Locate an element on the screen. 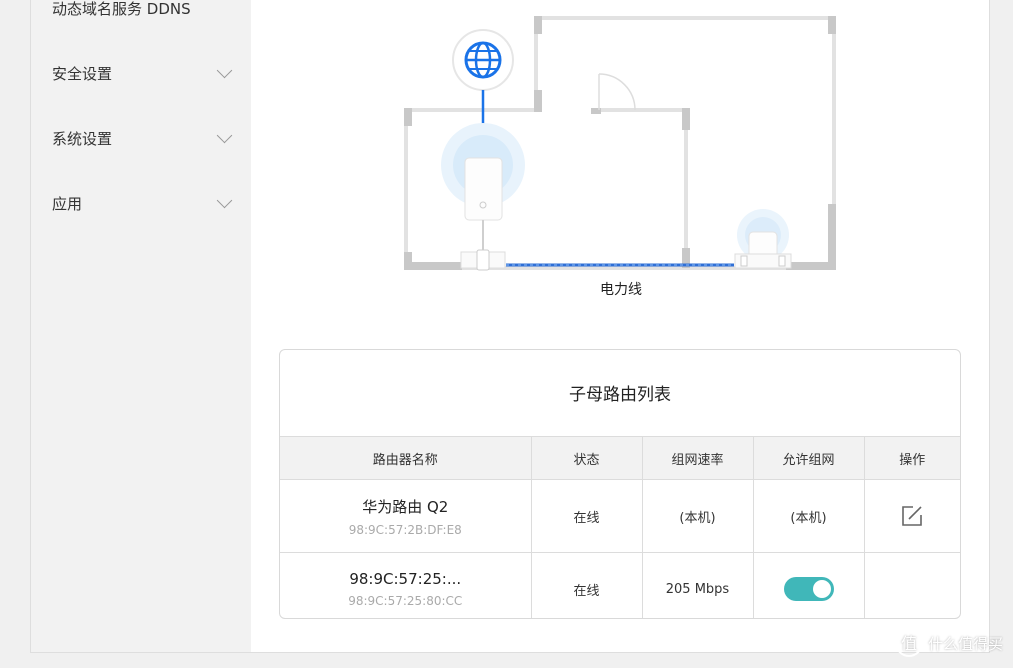 This screenshot has height=668, width=1013. column-header-action: 操作 is located at coordinates (912, 458).